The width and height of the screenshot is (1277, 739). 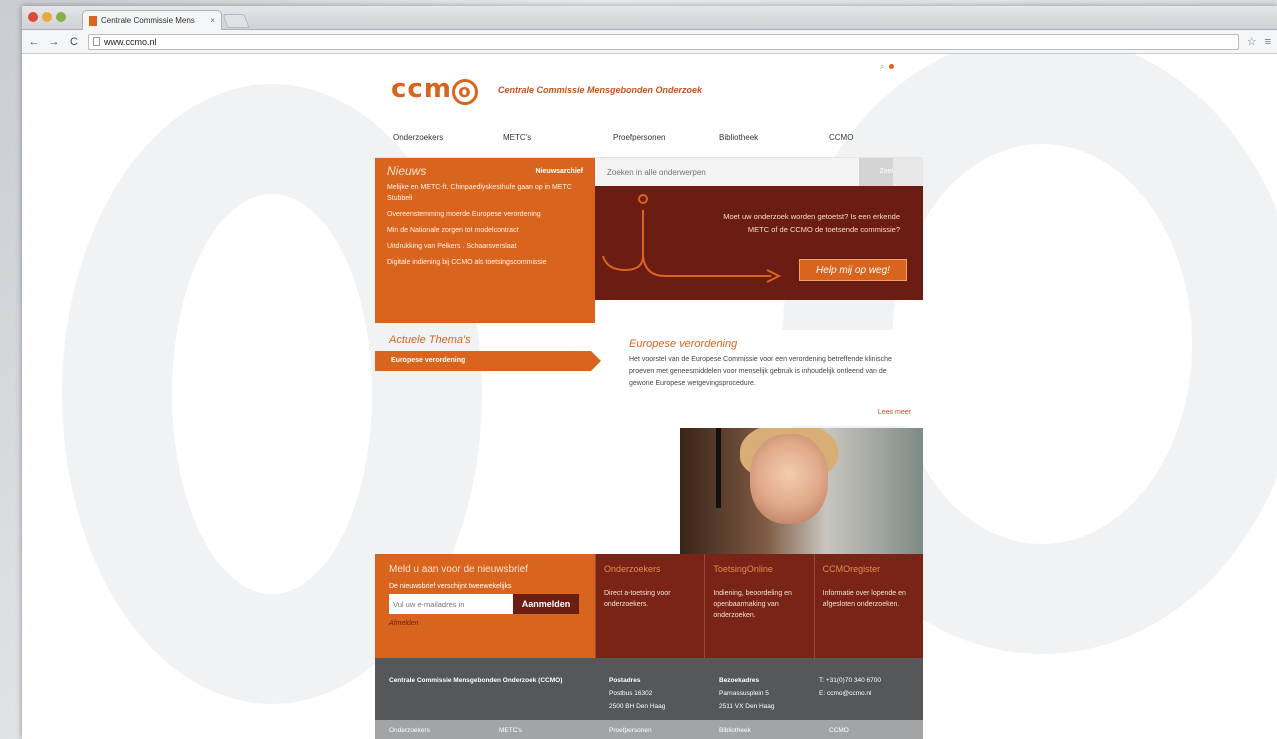 What do you see at coordinates (450, 586) in the screenshot?
I see `newsletter-subtitle: De nieuwsbrief verschijnt tweewekelijks` at bounding box center [450, 586].